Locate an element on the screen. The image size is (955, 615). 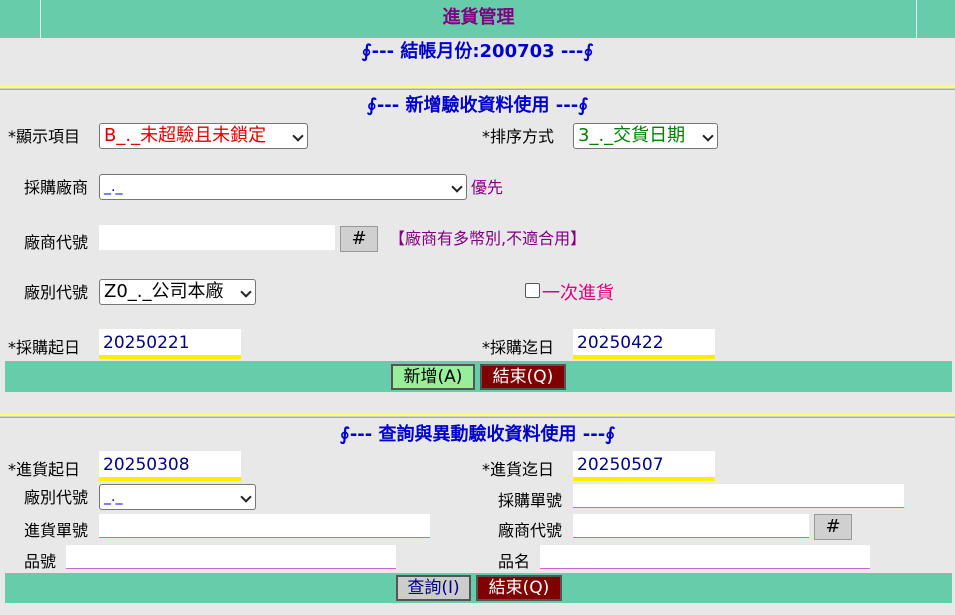
display-item-value: B_._未超驗且未鎖定 is located at coordinates (185, 135).